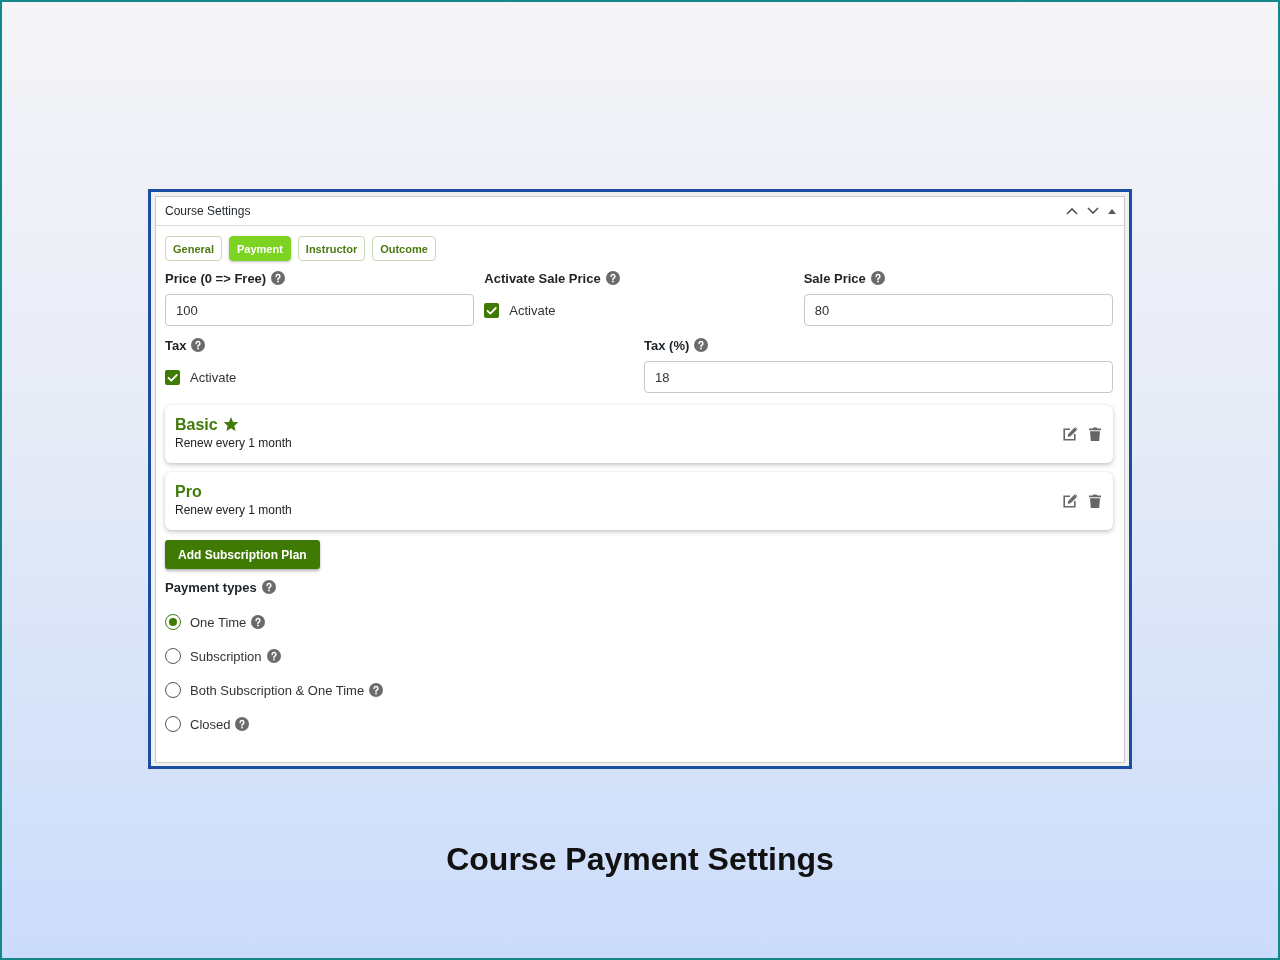 The image size is (1280, 960). I want to click on radio-label: One Time, so click(218, 622).